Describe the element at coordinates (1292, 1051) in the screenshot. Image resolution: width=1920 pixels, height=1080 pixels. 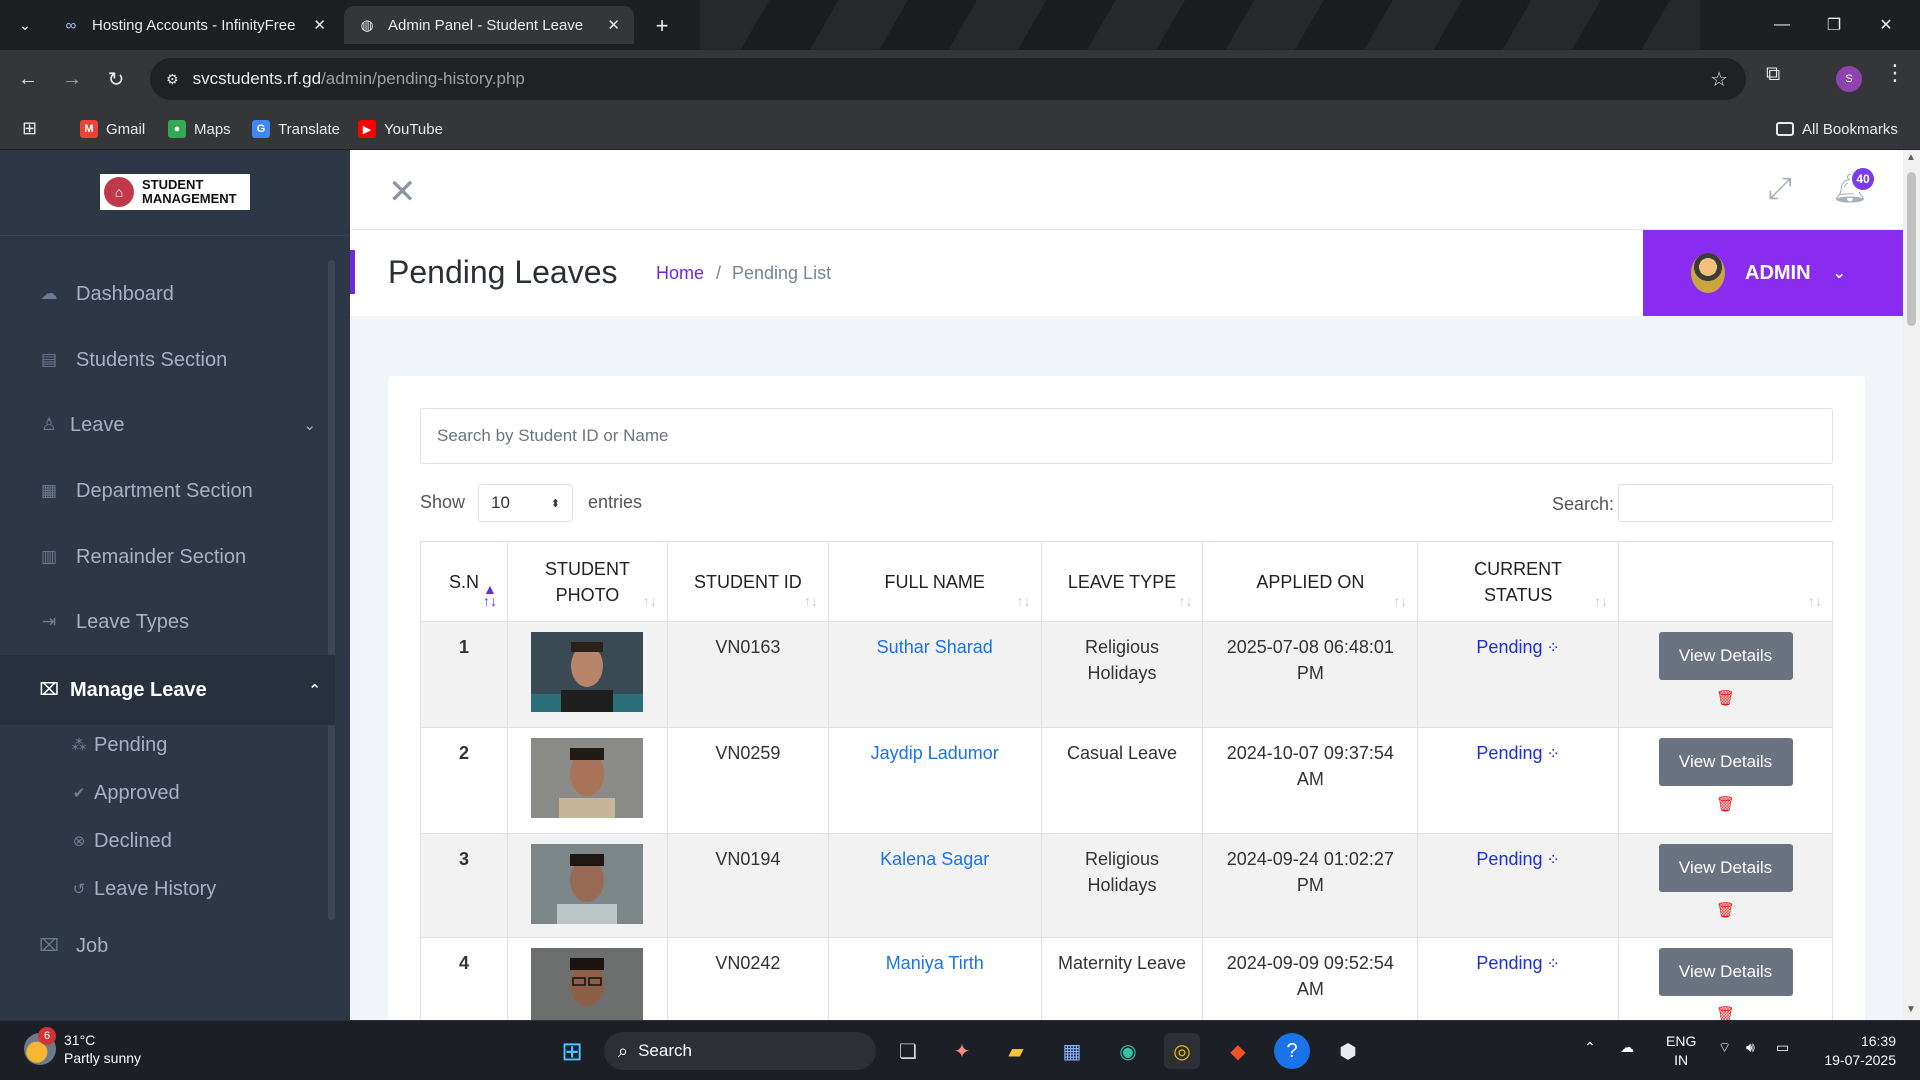
I see `help-icon: ?` at that location.